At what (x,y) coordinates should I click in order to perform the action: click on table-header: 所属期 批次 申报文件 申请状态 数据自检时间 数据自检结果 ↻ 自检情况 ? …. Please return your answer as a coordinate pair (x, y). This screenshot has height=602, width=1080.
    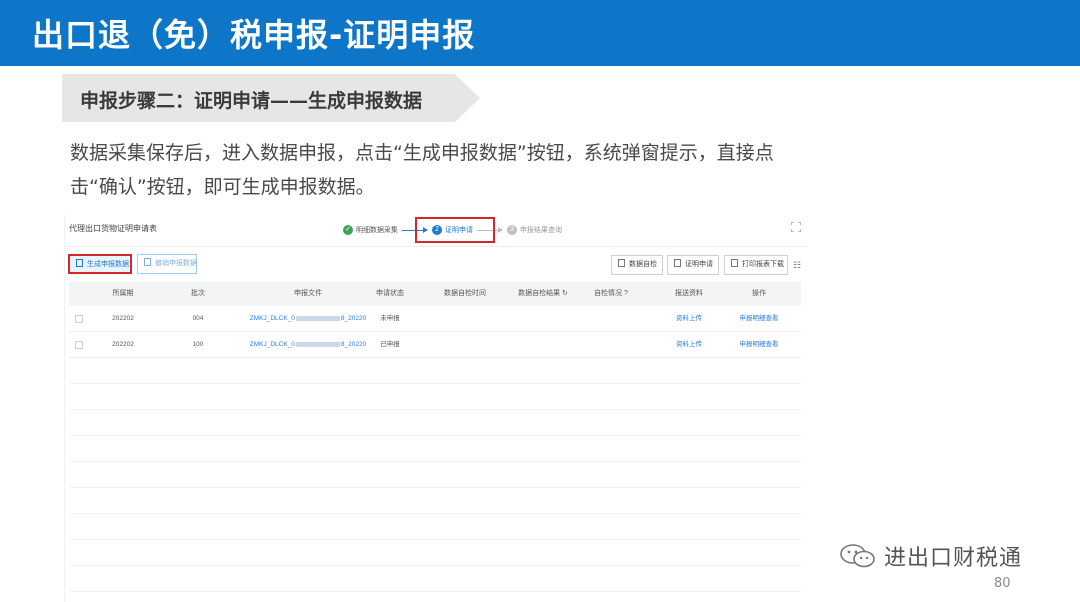
    Looking at the image, I should click on (435, 294).